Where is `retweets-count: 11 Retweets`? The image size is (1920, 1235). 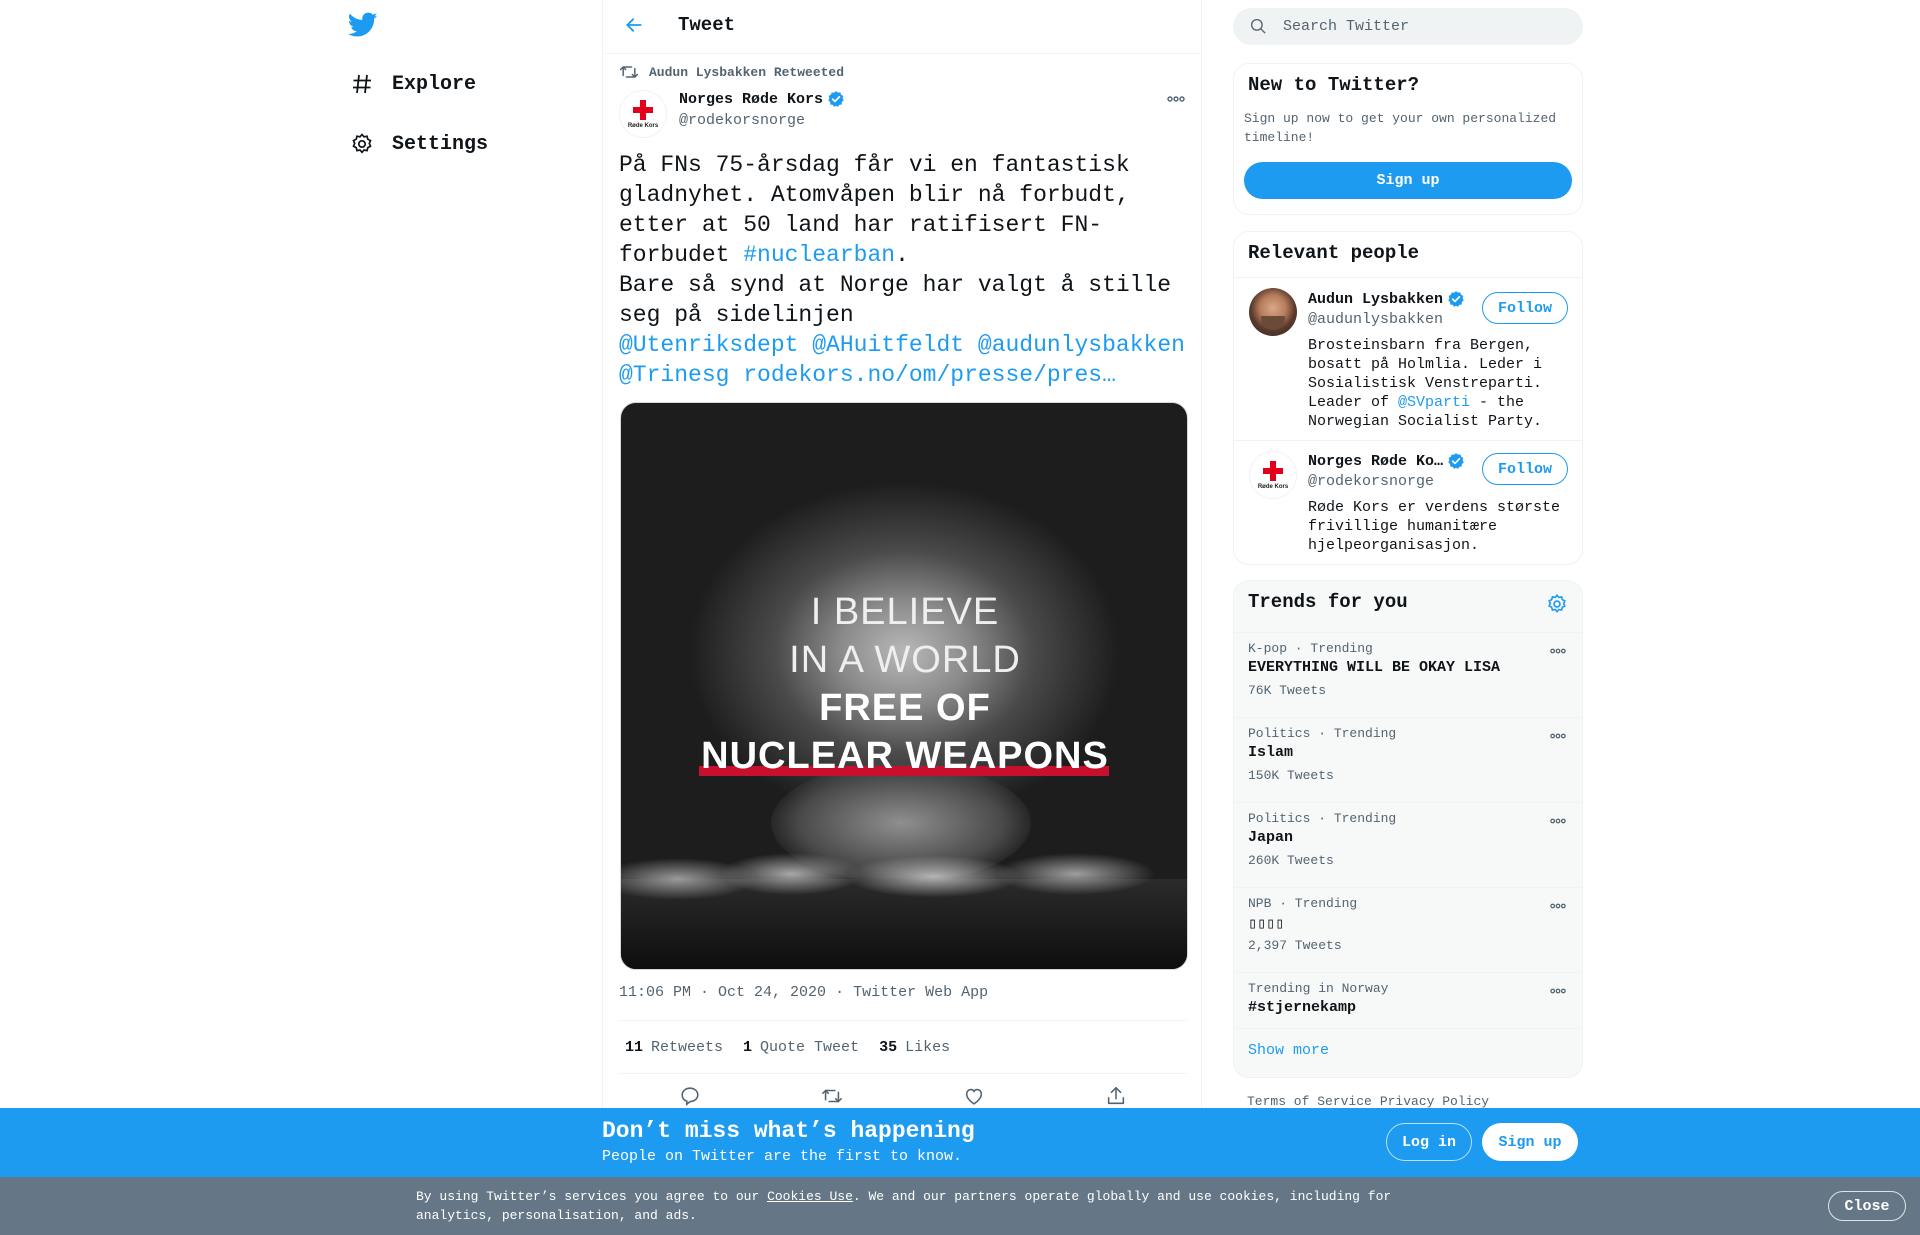 retweets-count: 11 Retweets is located at coordinates (674, 1047).